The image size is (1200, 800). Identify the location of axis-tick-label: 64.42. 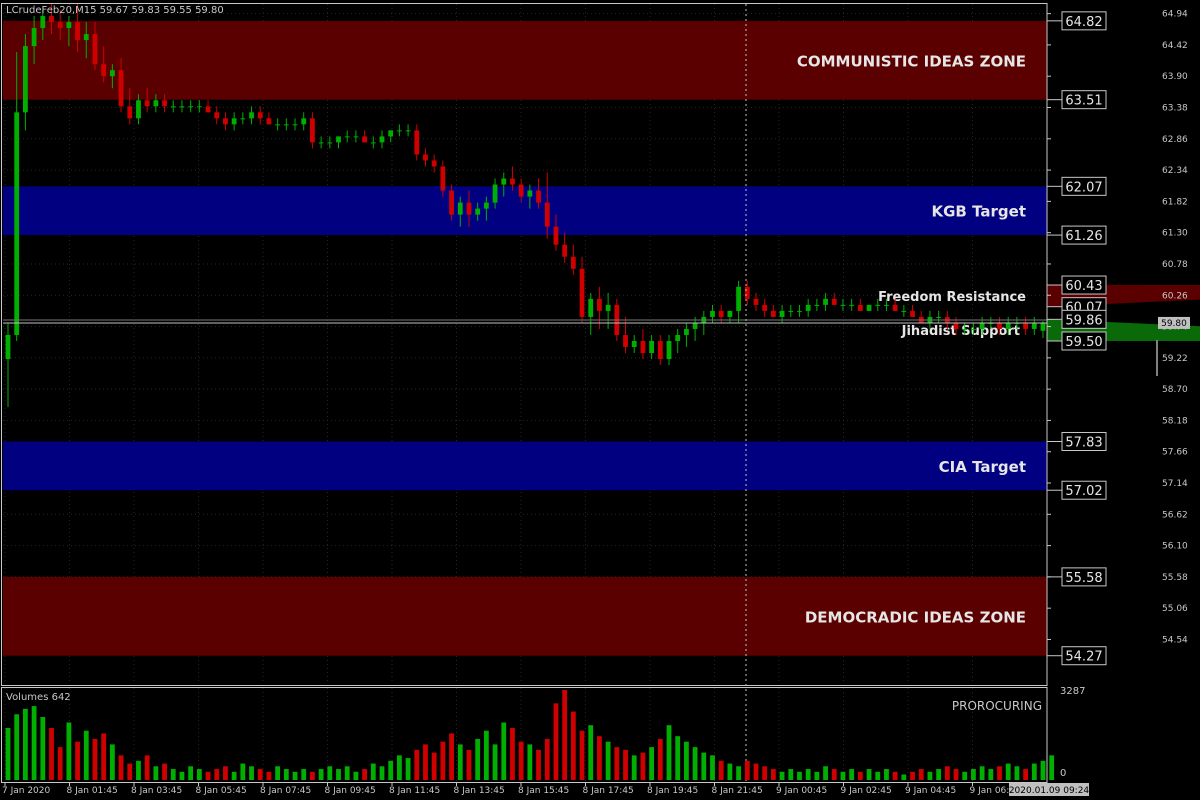
(1175, 46).